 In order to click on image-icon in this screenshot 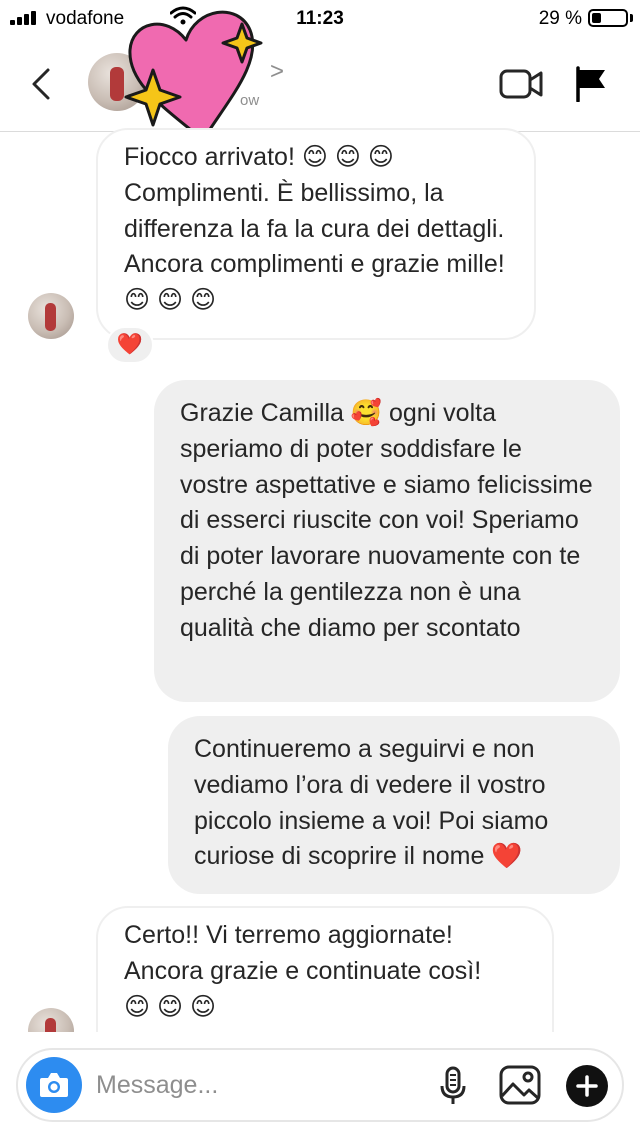, I will do `click(520, 1085)`.